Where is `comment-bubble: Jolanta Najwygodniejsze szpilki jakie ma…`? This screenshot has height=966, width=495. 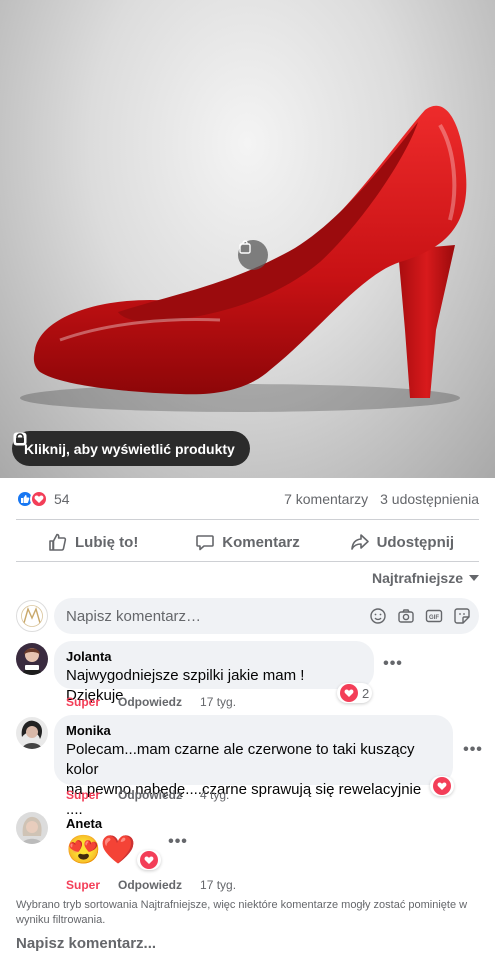 comment-bubble: Jolanta Najwygodniejsze szpilki jakie ma… is located at coordinates (214, 672).